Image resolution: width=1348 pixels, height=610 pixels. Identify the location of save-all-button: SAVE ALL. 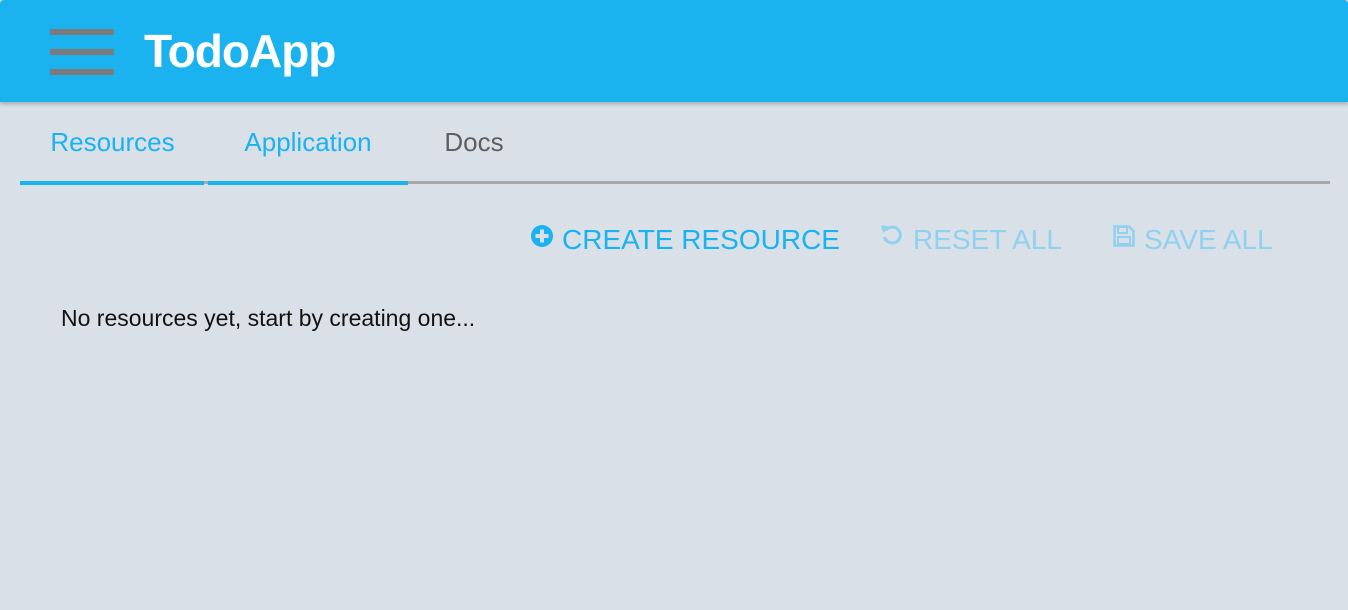
(1192, 240).